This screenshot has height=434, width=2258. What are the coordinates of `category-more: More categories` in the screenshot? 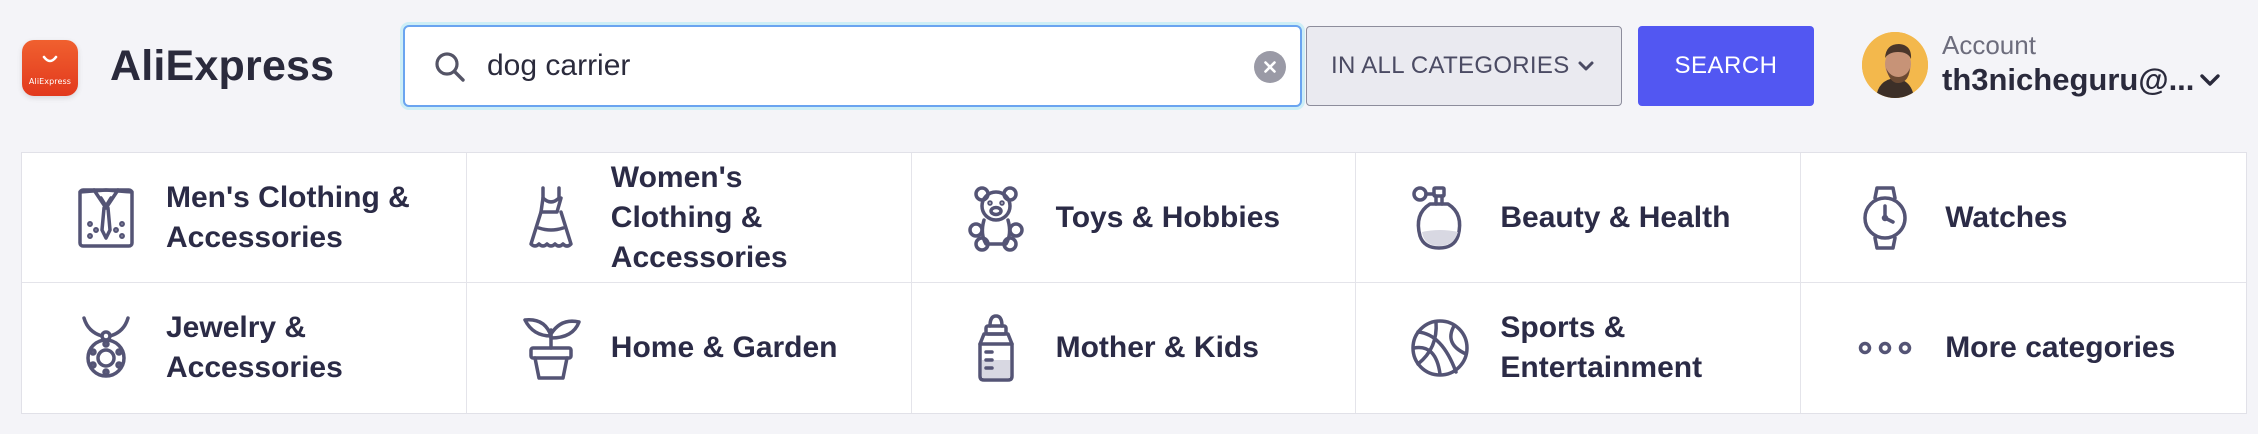 It's located at (2023, 348).